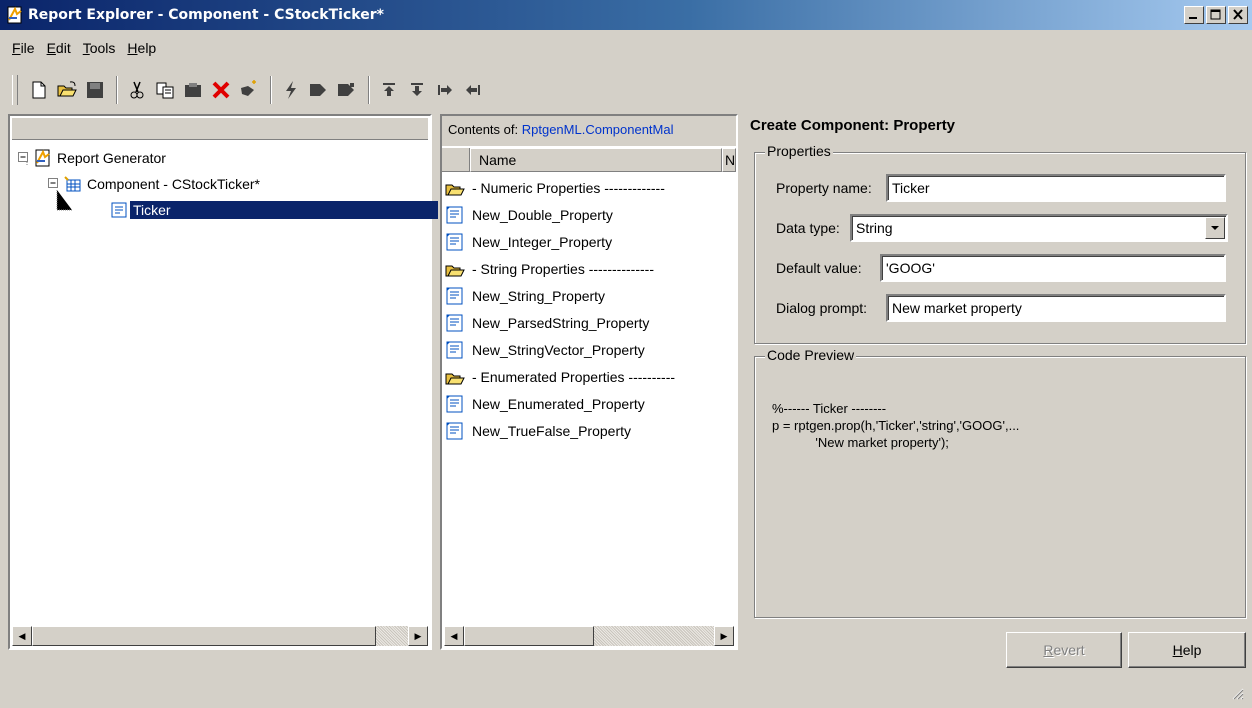 Image resolution: width=1252 pixels, height=708 pixels. What do you see at coordinates (1039, 228) in the screenshot?
I see `data-type-select: String` at bounding box center [1039, 228].